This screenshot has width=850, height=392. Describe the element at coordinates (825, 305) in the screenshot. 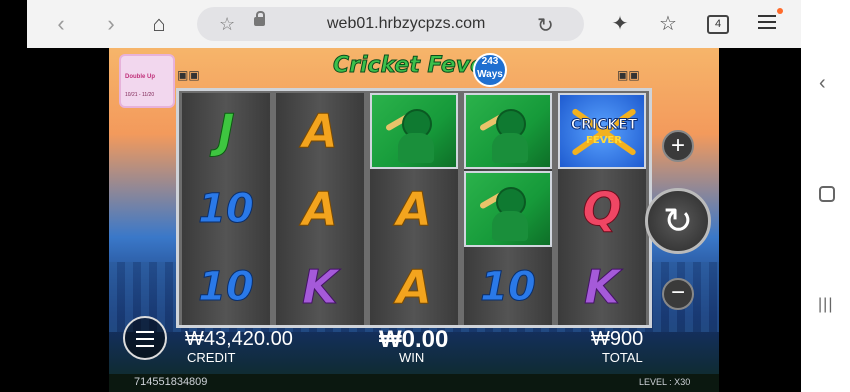

I see `system-recents-icon: |||` at that location.